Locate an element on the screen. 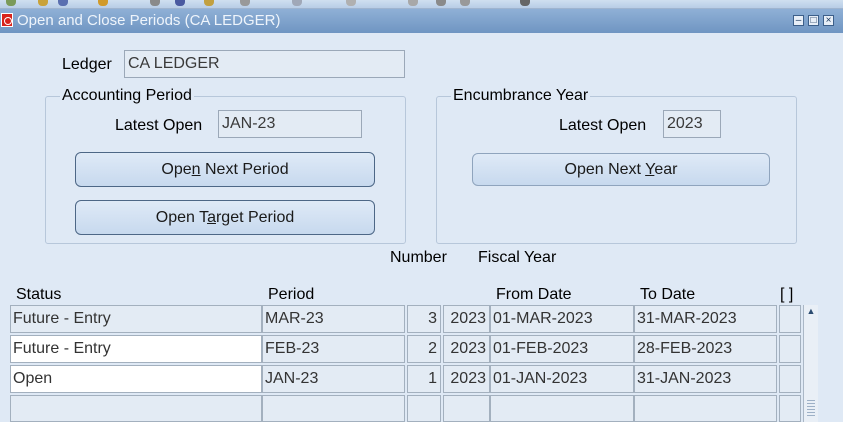 The height and width of the screenshot is (422, 843). to-date-cell: 28-FEB-2023 is located at coordinates (705, 349).